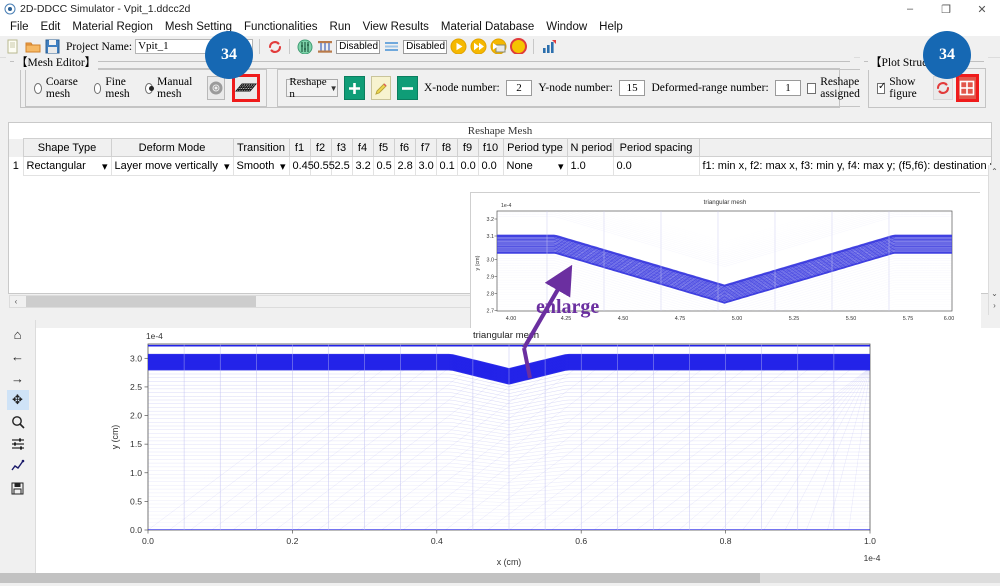 The width and height of the screenshot is (1000, 586). Describe the element at coordinates (18, 488) in the screenshot. I see `save-figure-icon` at that location.